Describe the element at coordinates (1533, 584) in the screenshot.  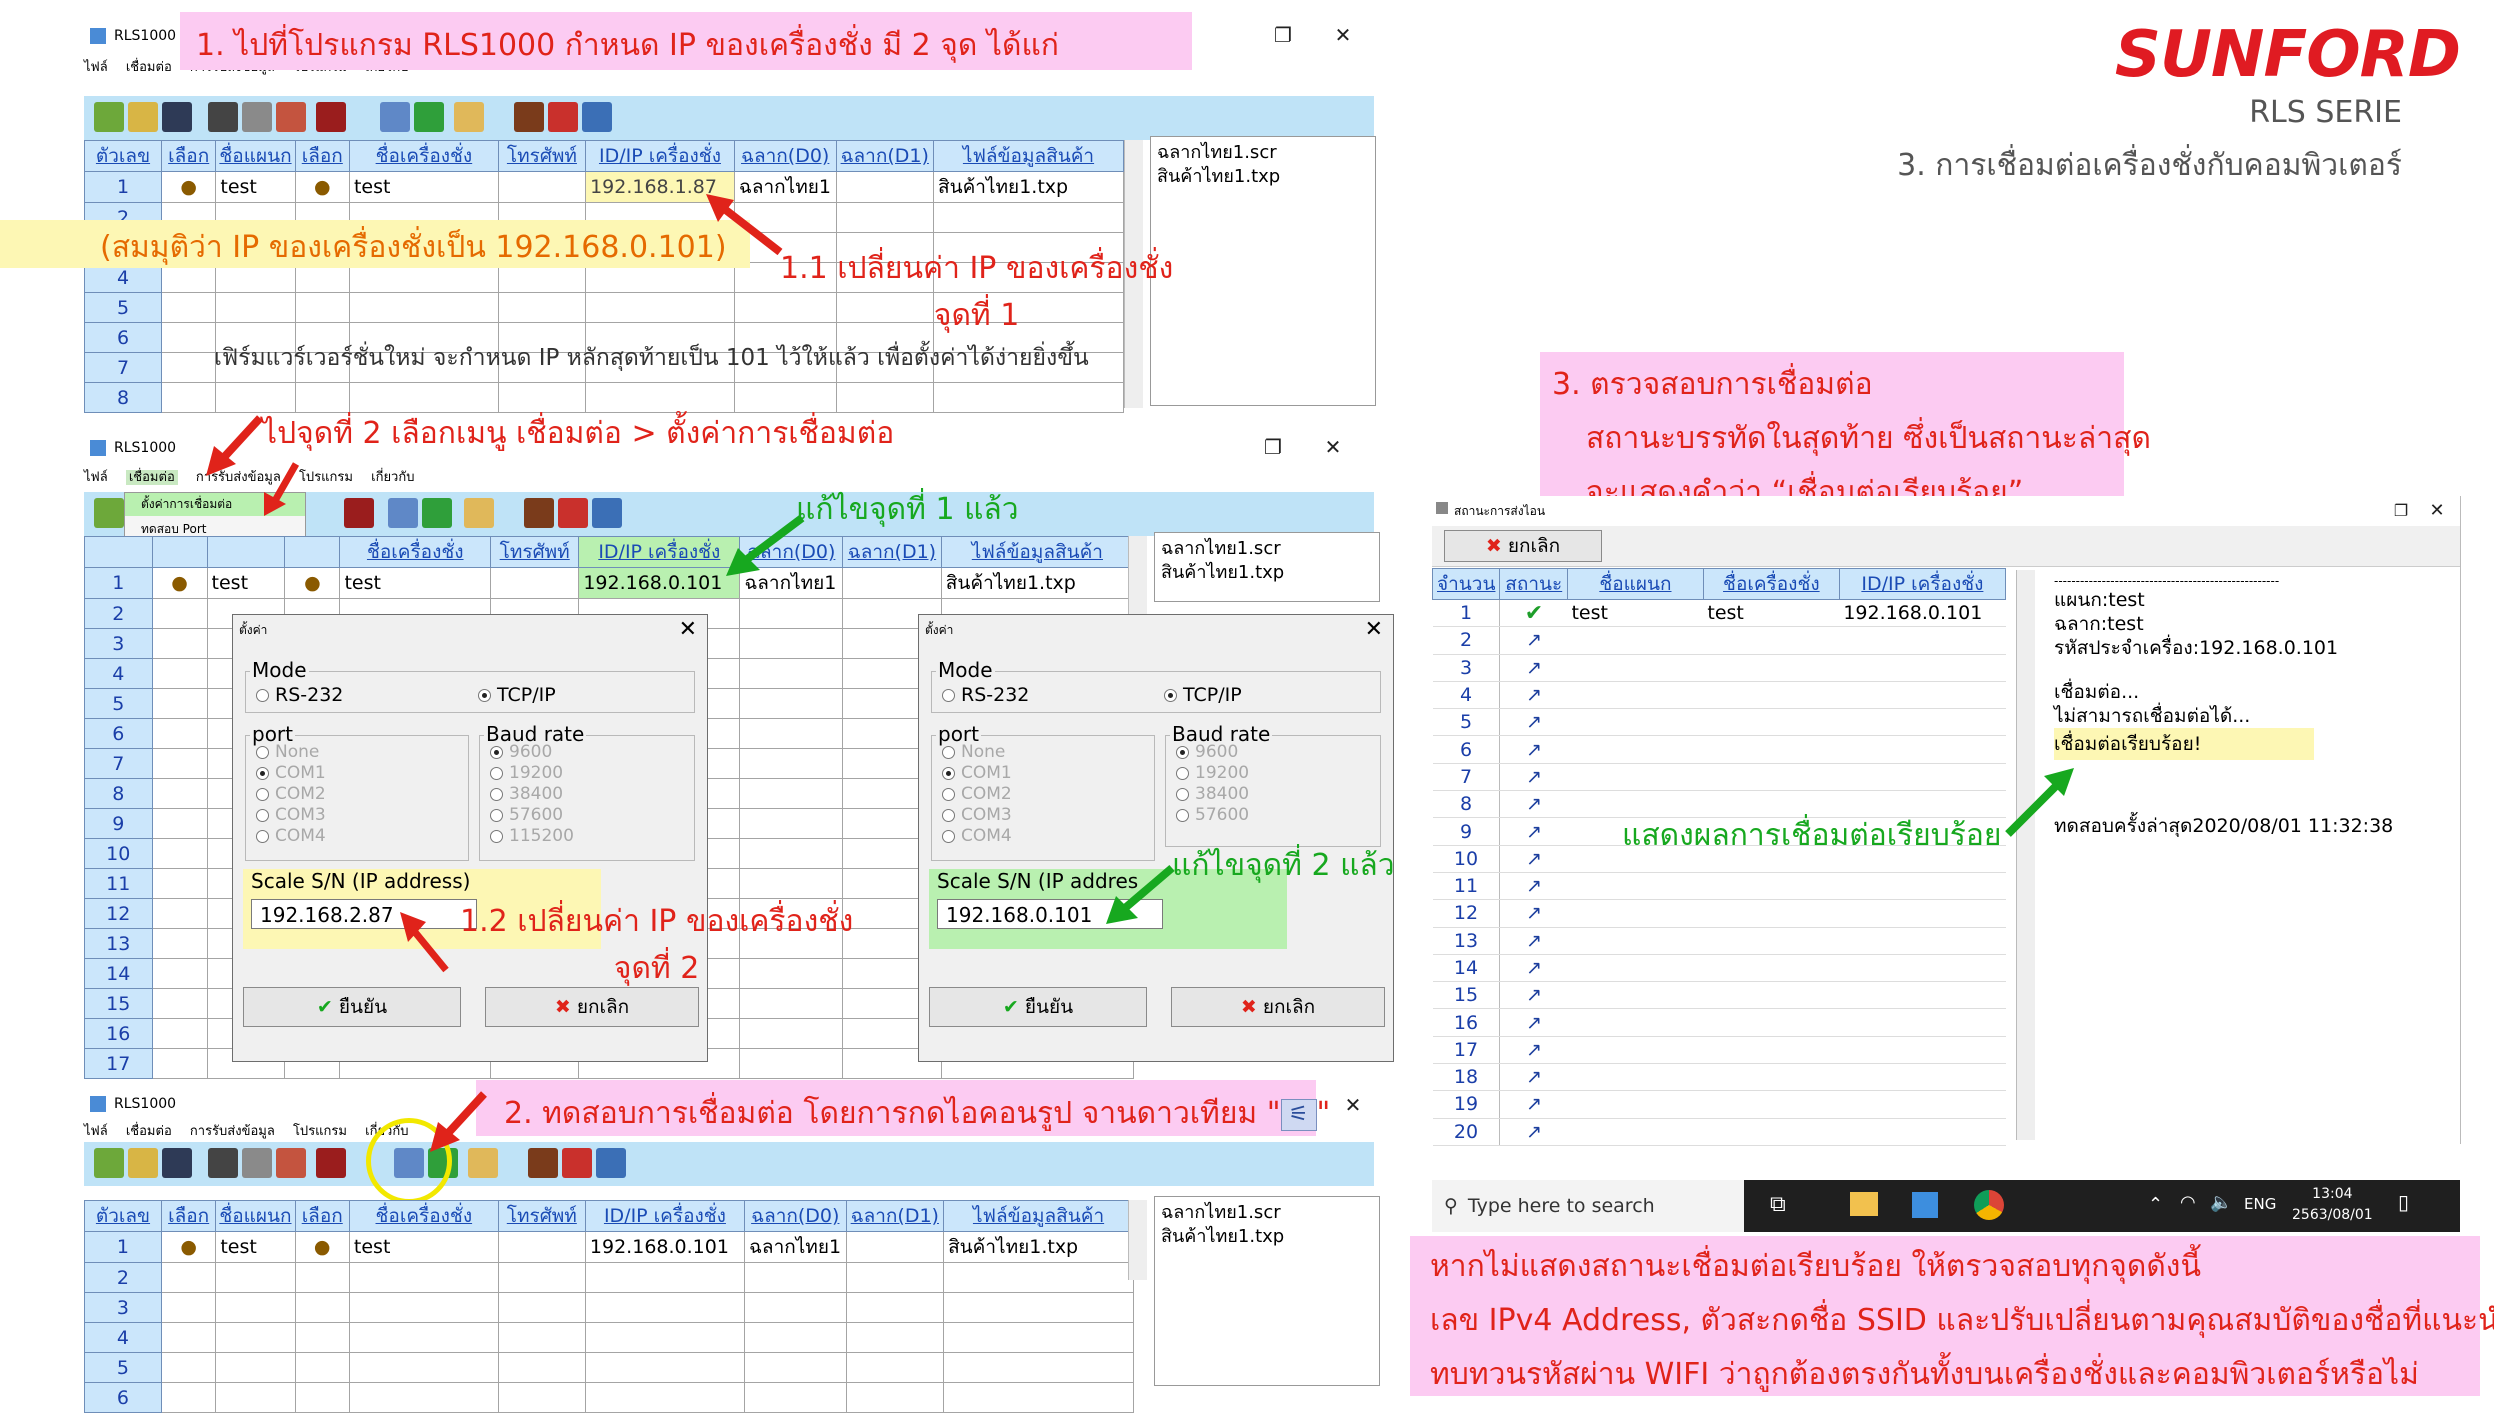
I see `col-status: สถานะ` at that location.